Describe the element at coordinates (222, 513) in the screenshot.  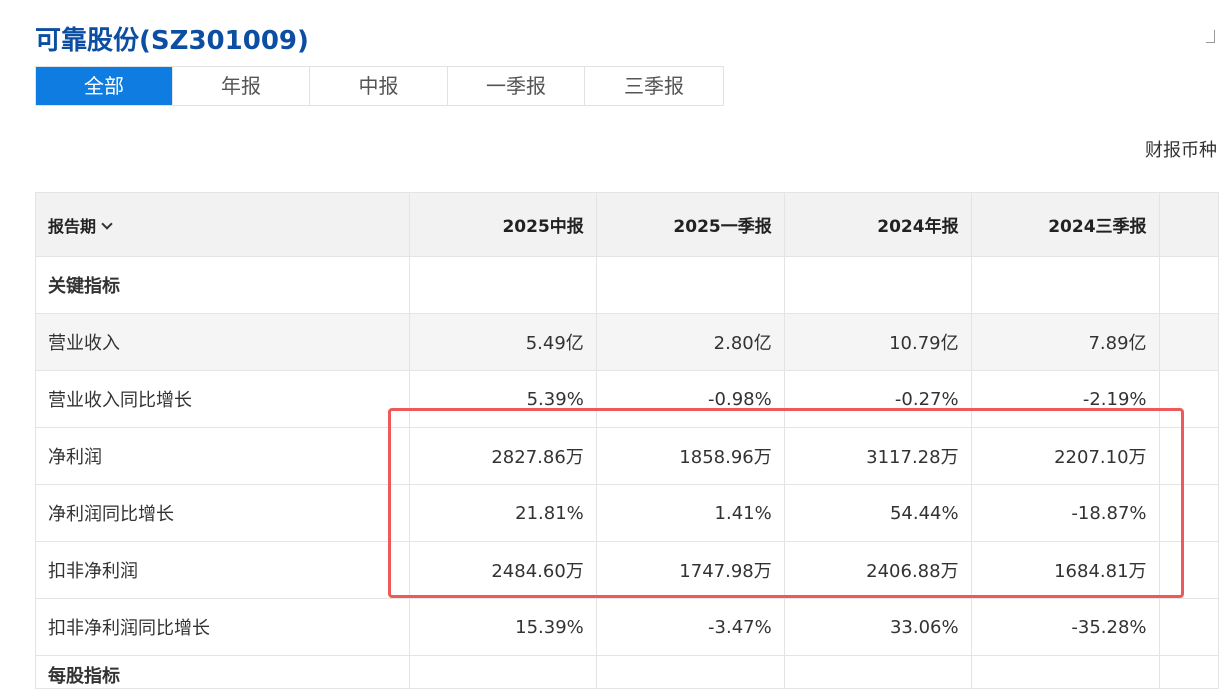
I see `row-label: 净利润同比增长` at that location.